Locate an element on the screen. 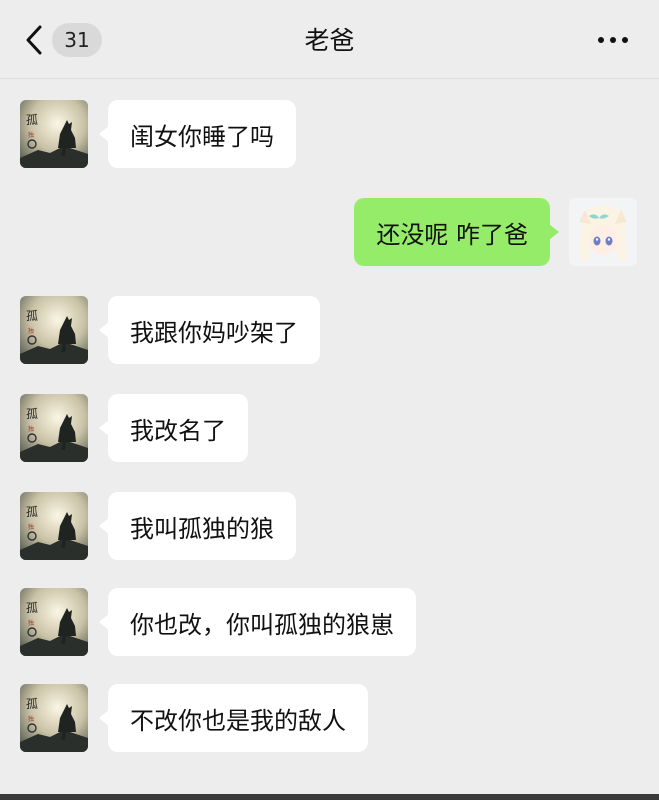  message-bubble-outgoing: 还没呢 咋了爸 is located at coordinates (456, 232).